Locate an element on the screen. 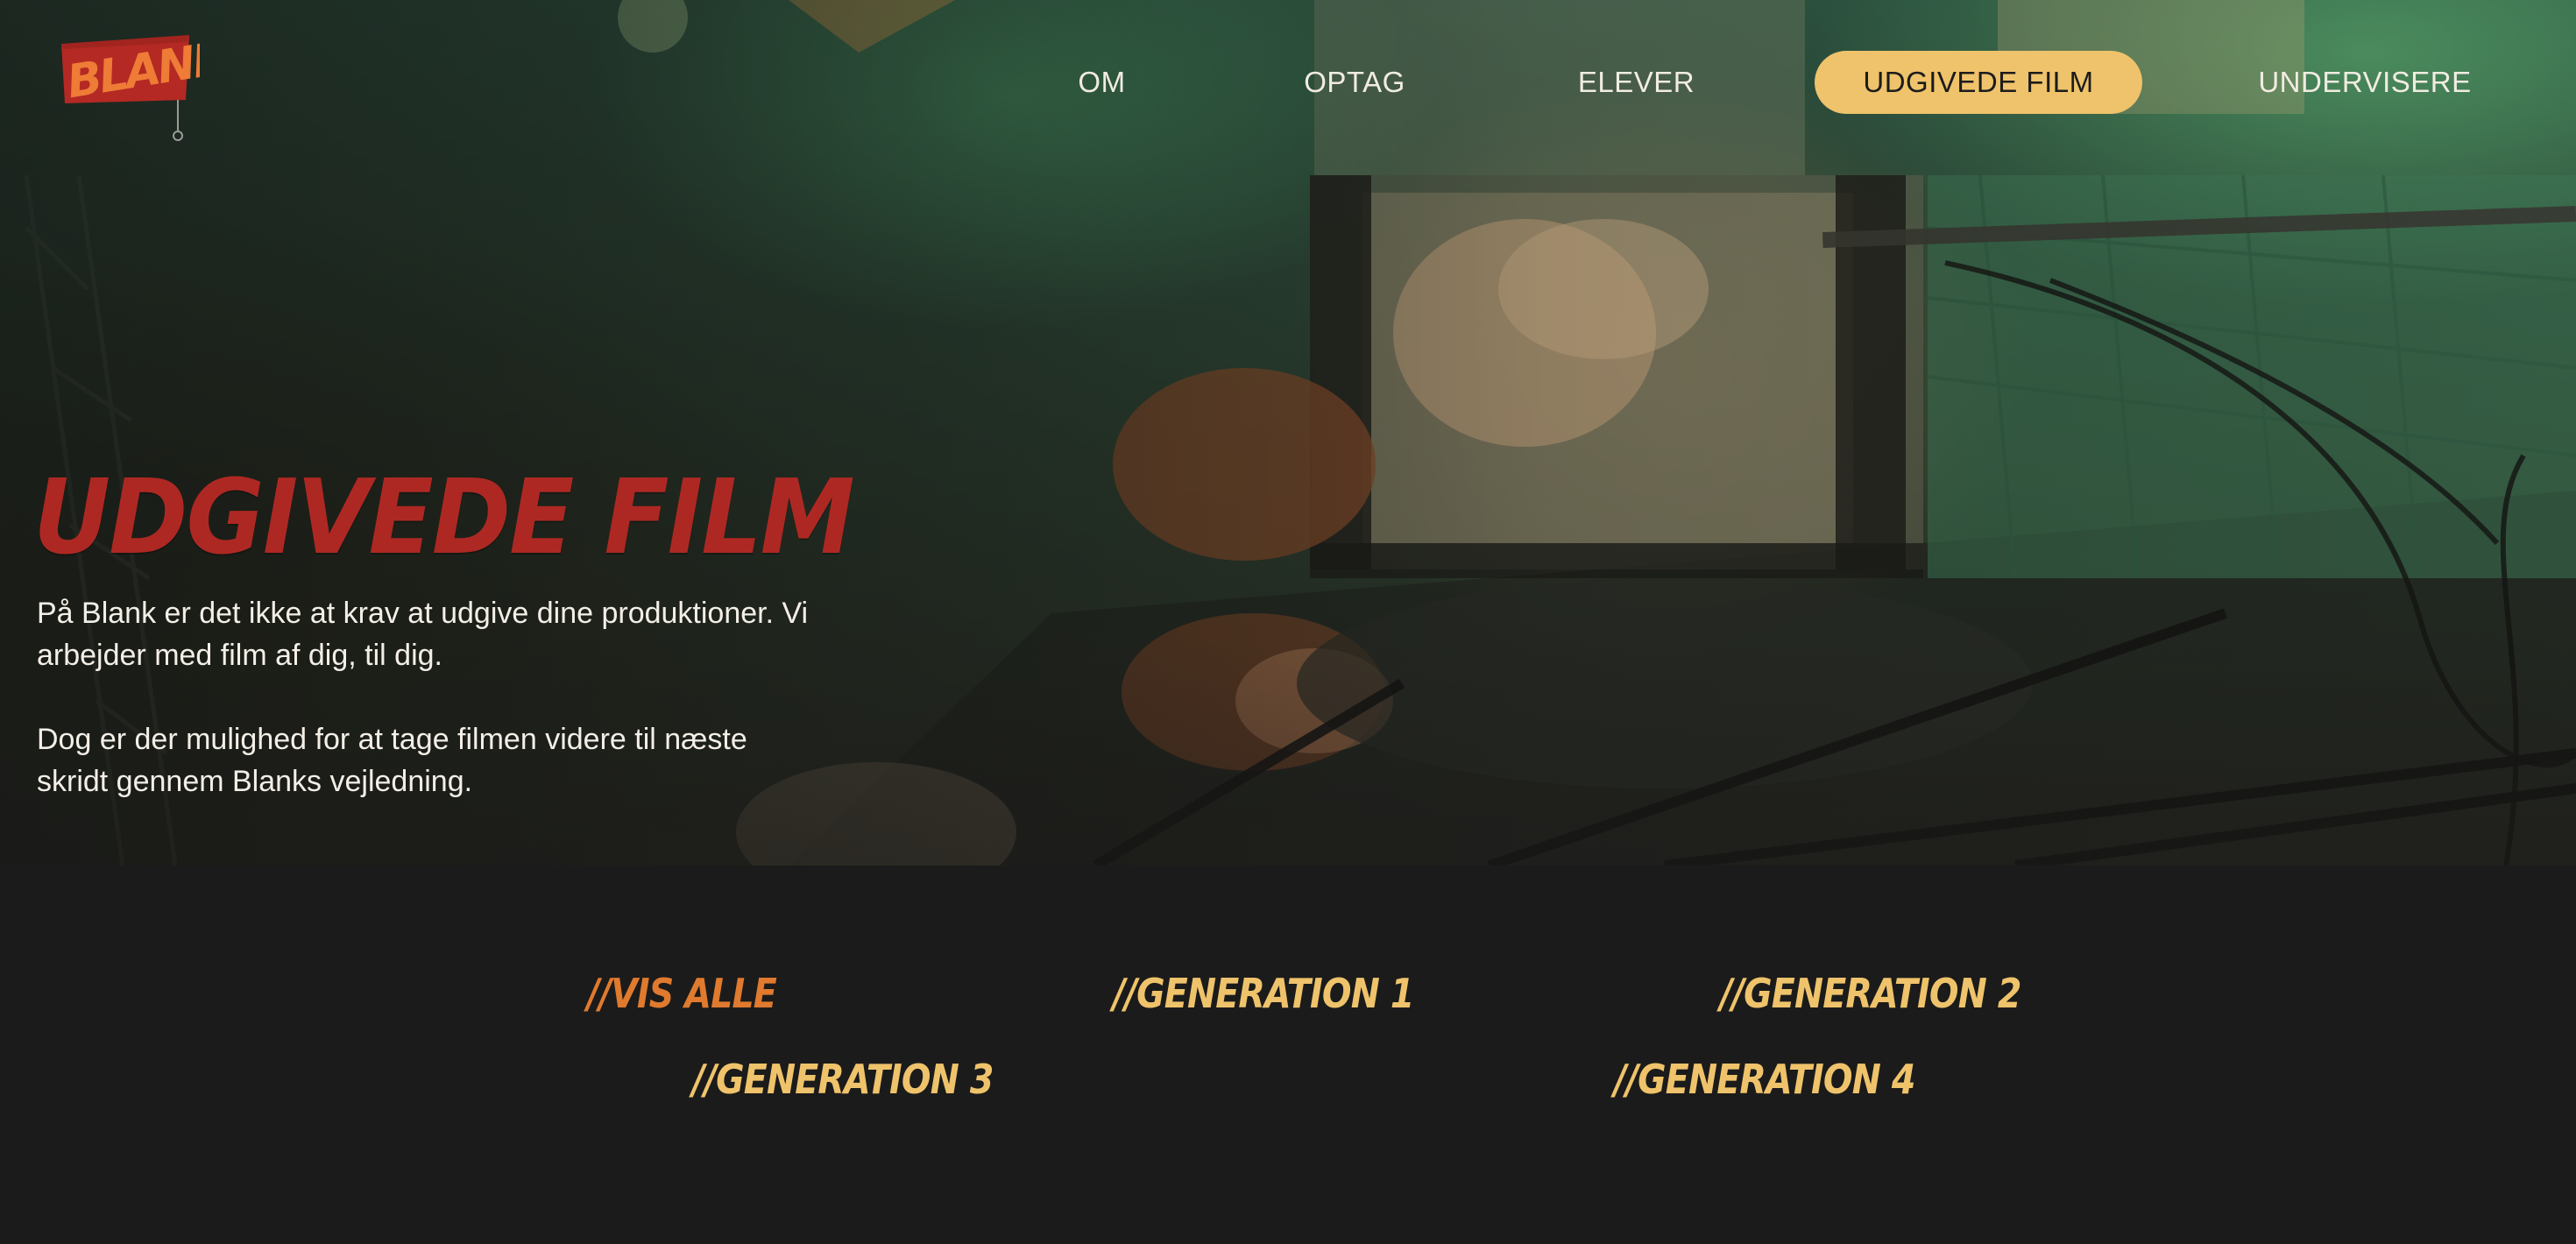 The height and width of the screenshot is (1244, 2576). nav-item-elever: ELEVER is located at coordinates (1636, 82).